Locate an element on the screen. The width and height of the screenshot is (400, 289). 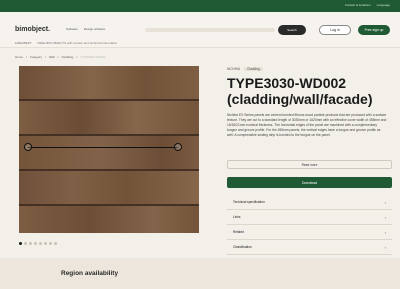
region-availability-heading: Region availability is located at coordinates (90, 273).